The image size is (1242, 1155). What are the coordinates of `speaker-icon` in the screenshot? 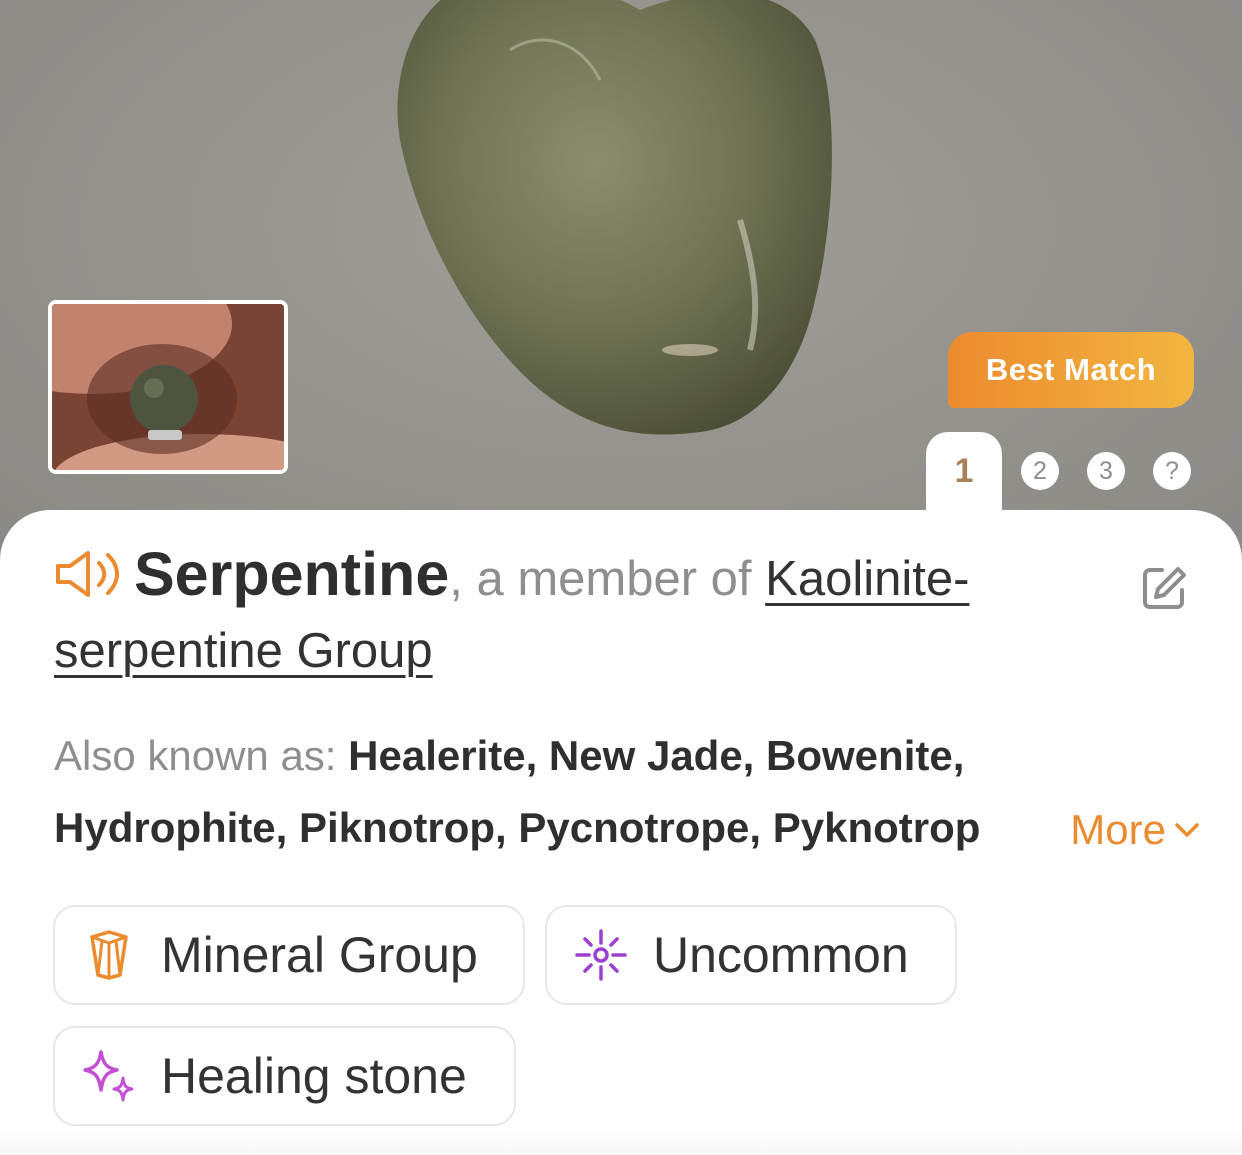 It's located at (87, 583).